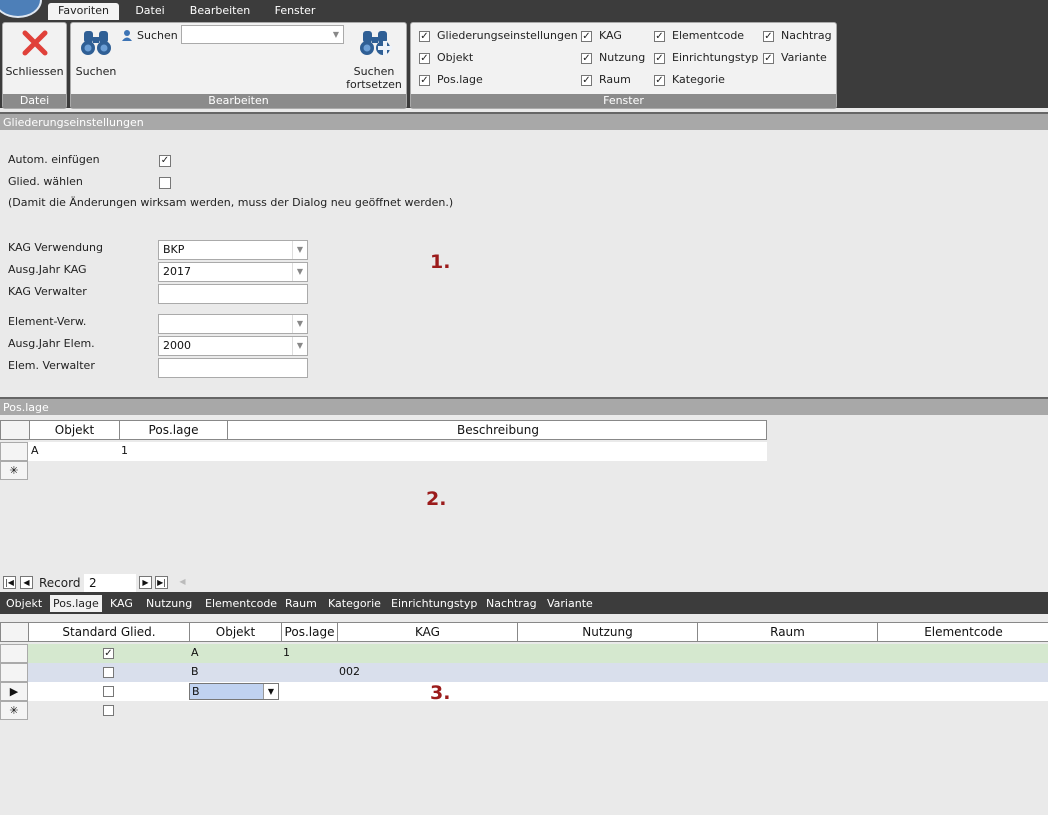  Describe the element at coordinates (233, 294) in the screenshot. I see `kag-admin-field` at that location.